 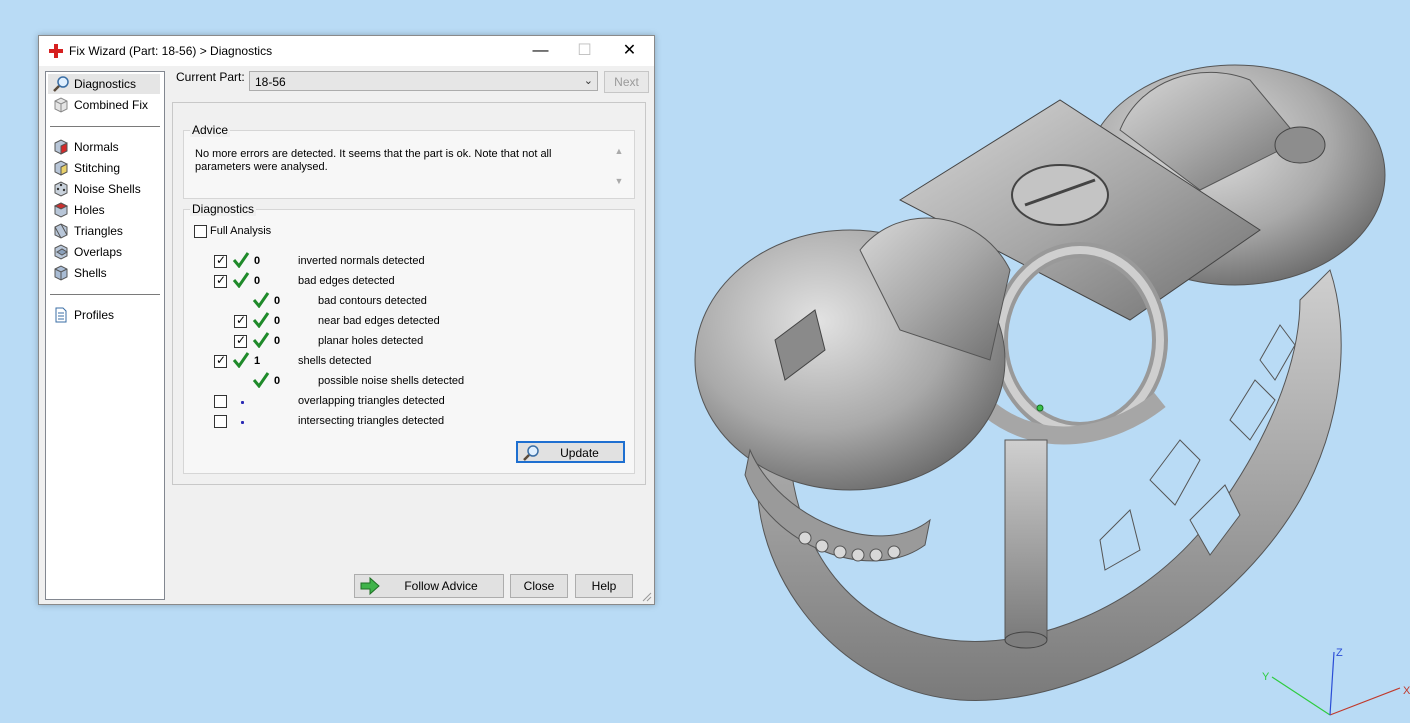 What do you see at coordinates (257, 361) in the screenshot?
I see `count-value: 1` at bounding box center [257, 361].